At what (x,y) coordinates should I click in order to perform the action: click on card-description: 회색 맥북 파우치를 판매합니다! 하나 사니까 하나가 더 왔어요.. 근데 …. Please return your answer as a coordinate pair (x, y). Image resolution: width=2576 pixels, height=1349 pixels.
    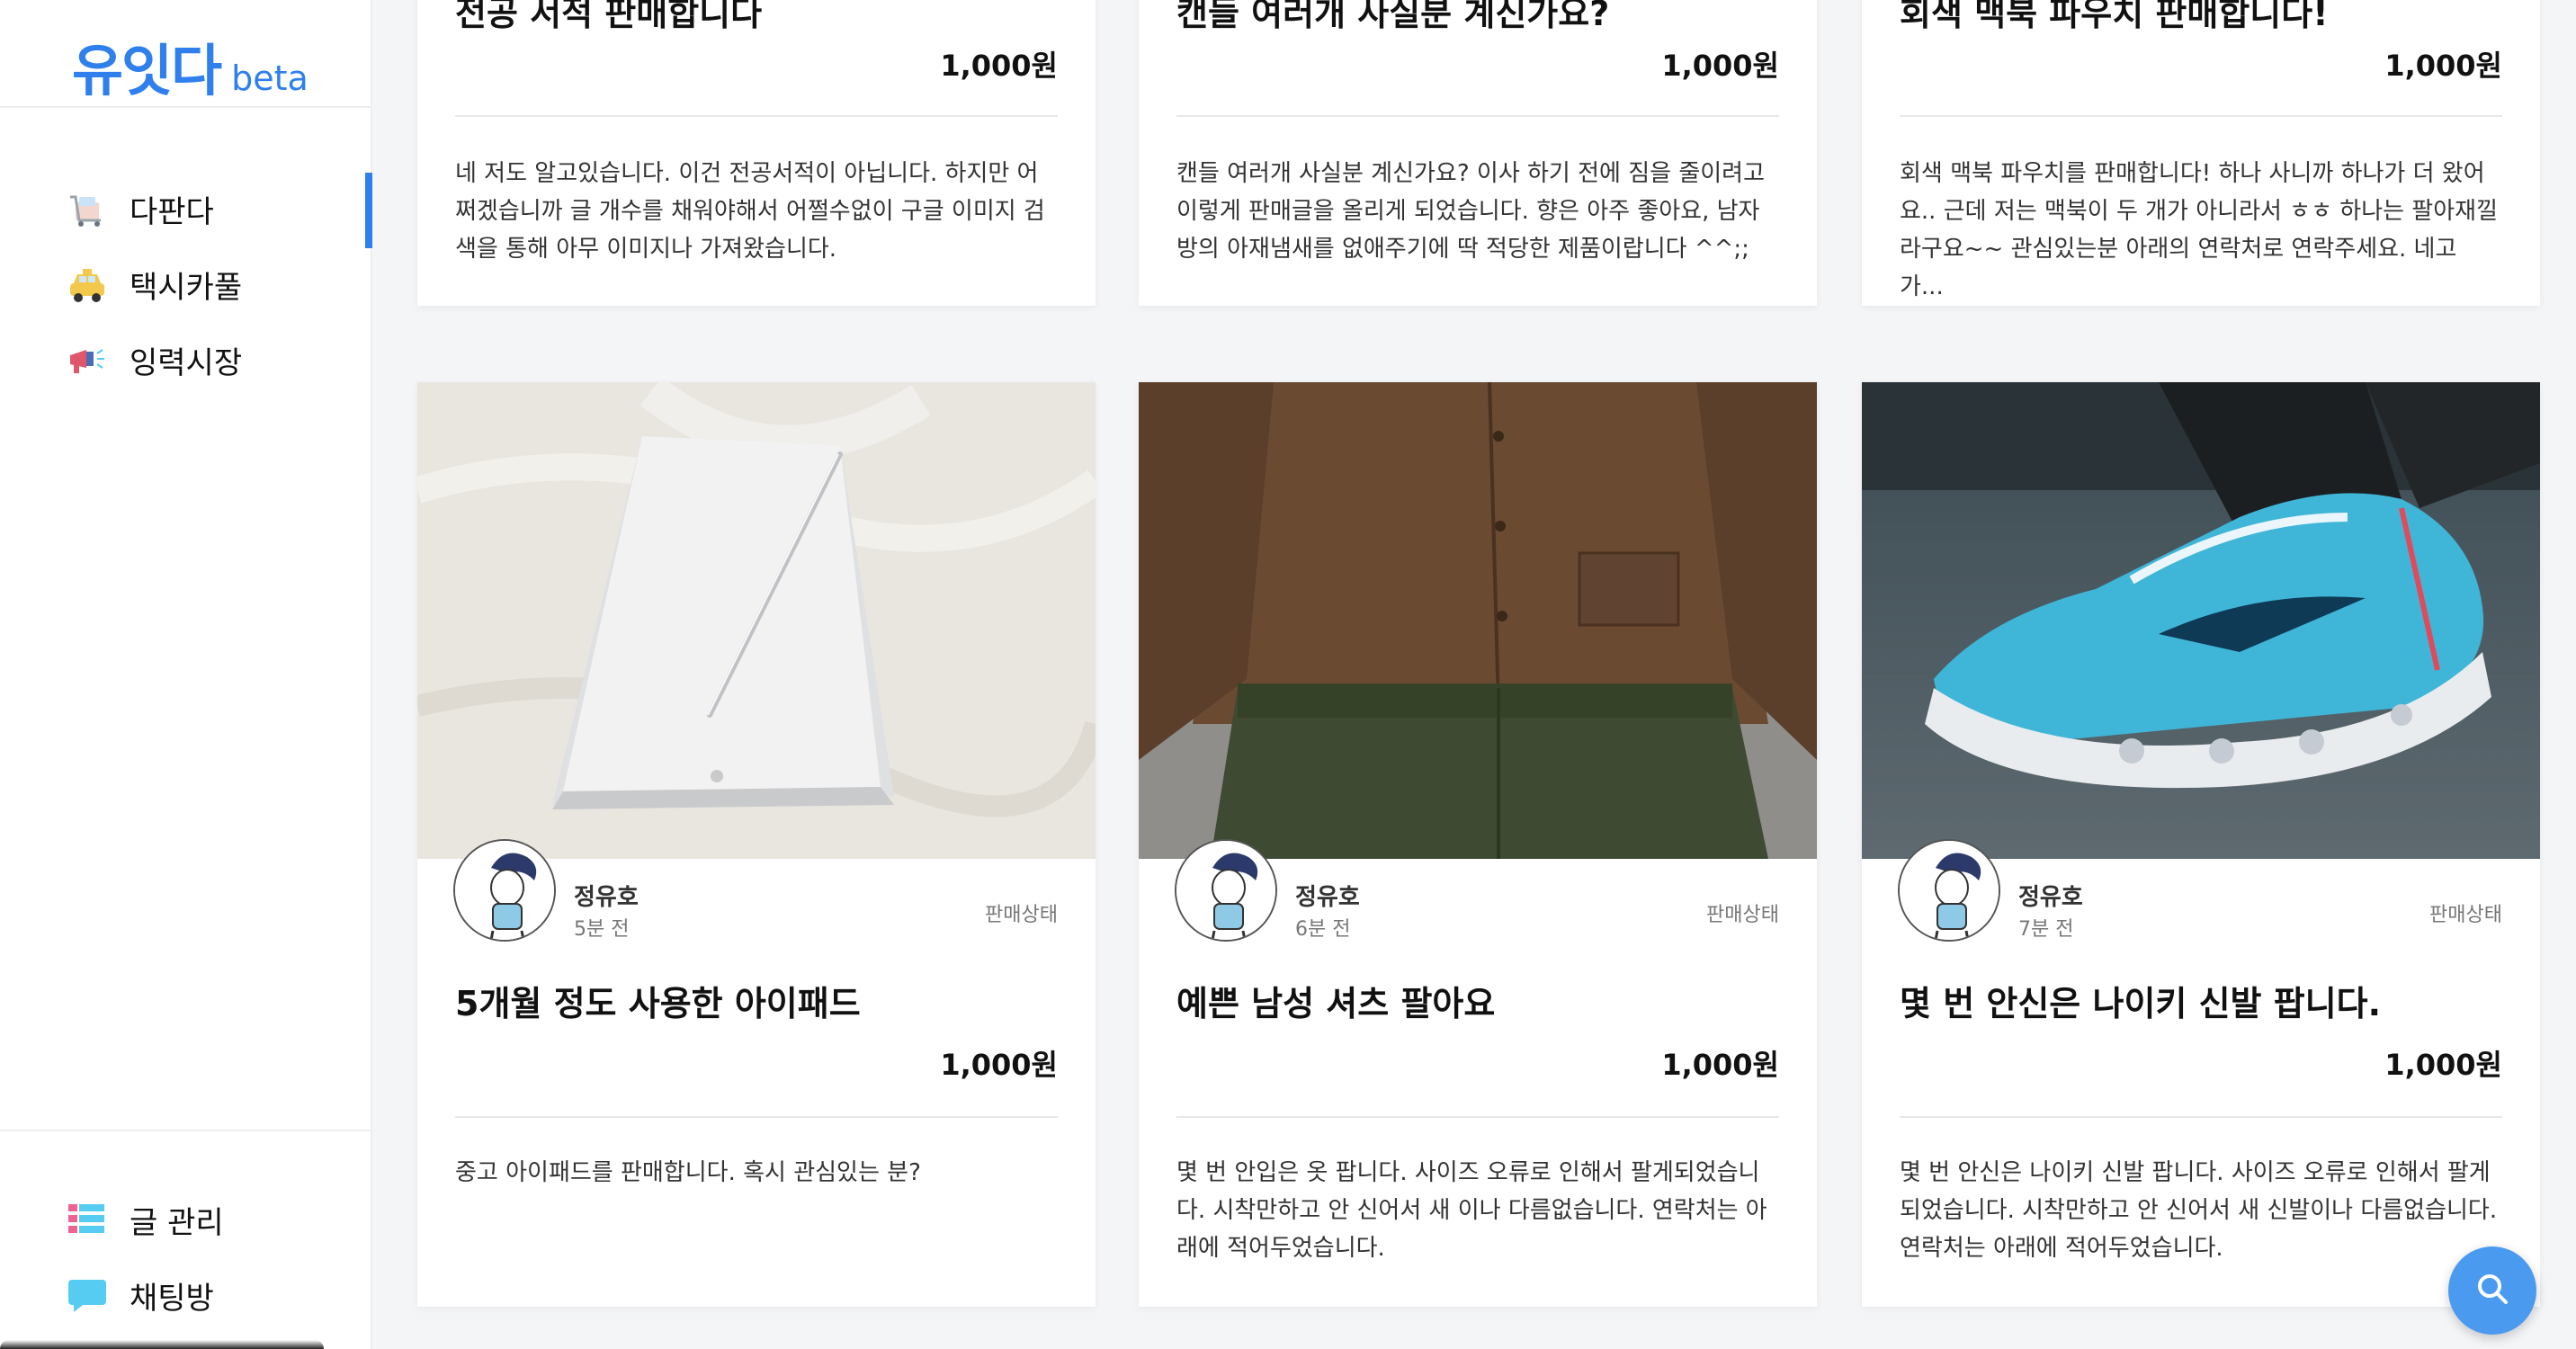
    Looking at the image, I should click on (2199, 230).